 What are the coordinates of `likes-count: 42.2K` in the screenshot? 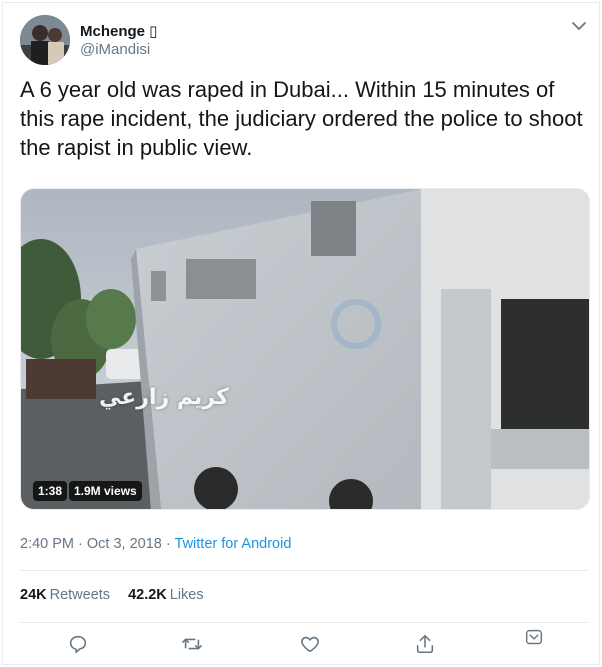 It's located at (147, 595).